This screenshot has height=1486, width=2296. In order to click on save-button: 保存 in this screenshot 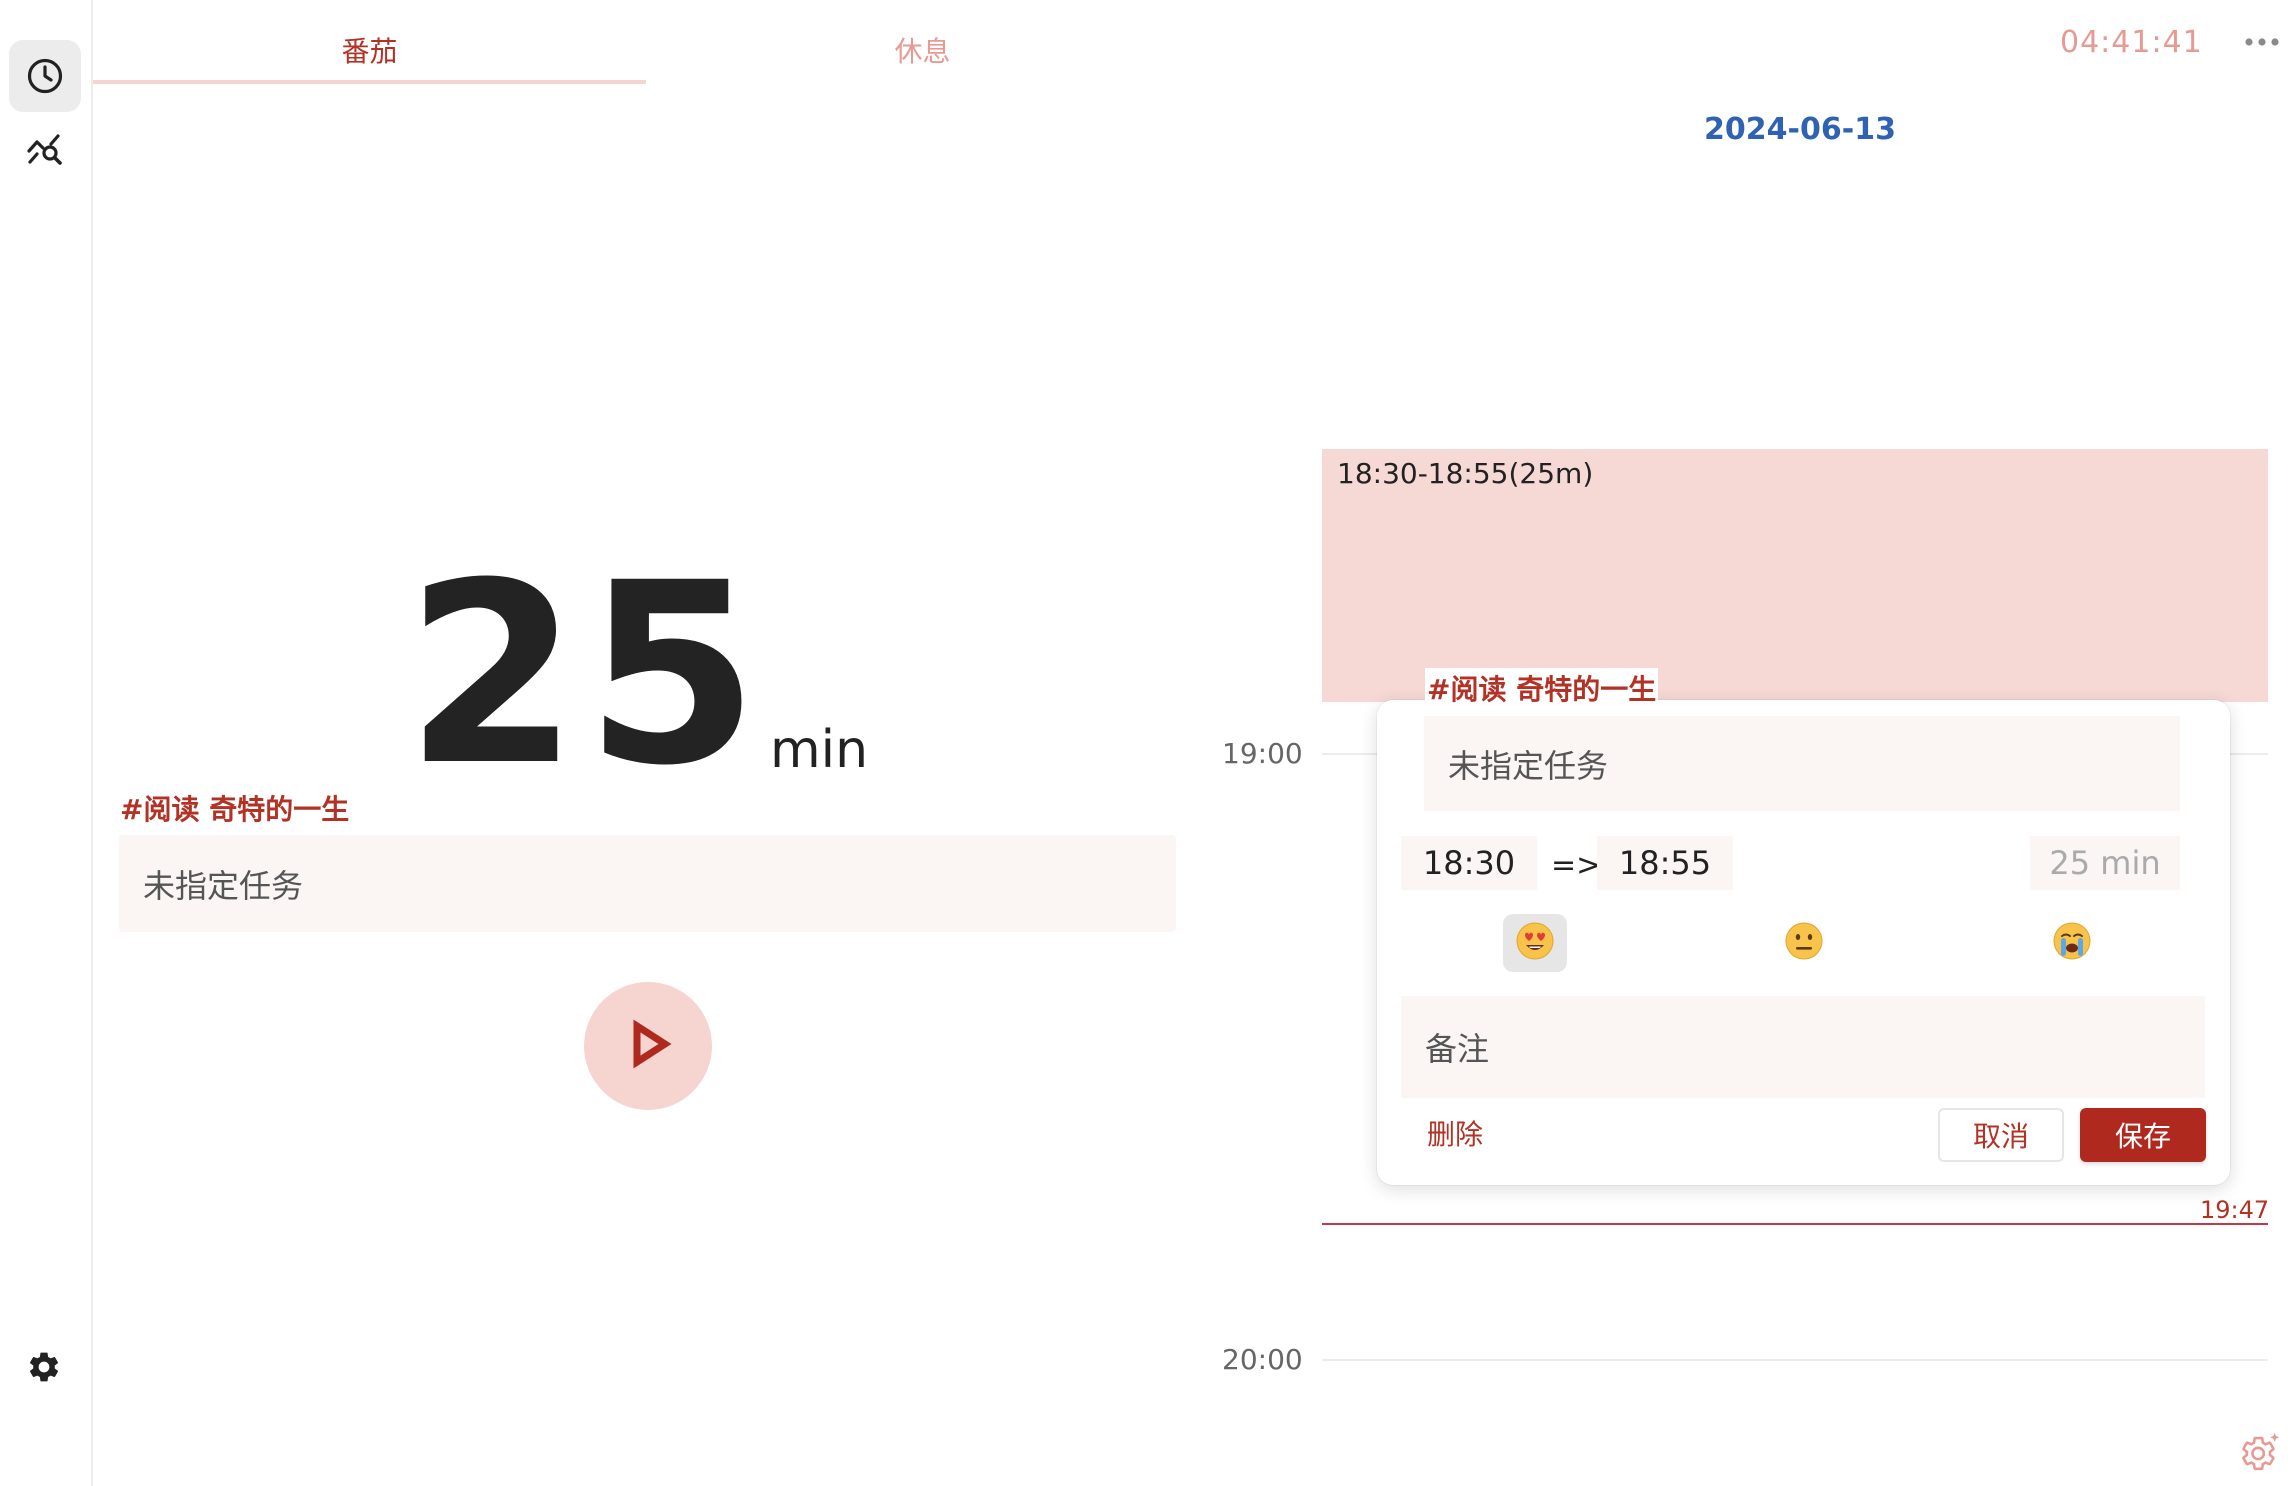, I will do `click(2143, 1135)`.